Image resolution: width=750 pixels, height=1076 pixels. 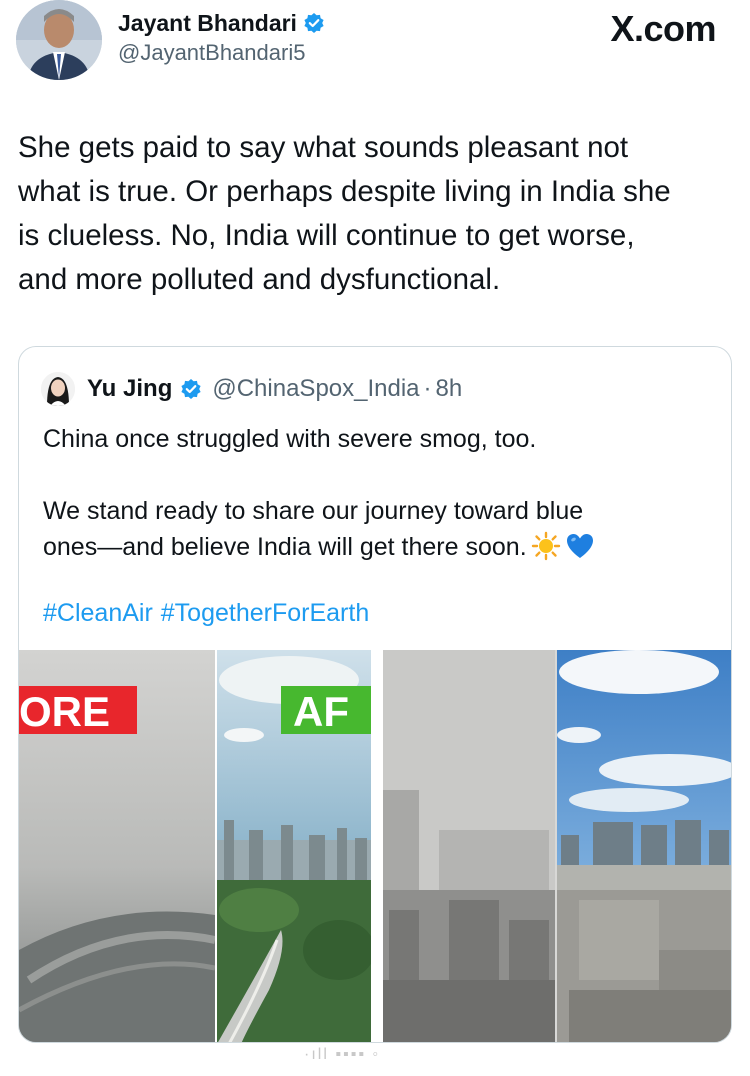 What do you see at coordinates (342, 1054) in the screenshot?
I see `watermark: ·ıll ▪▪▪▪ ◦` at bounding box center [342, 1054].